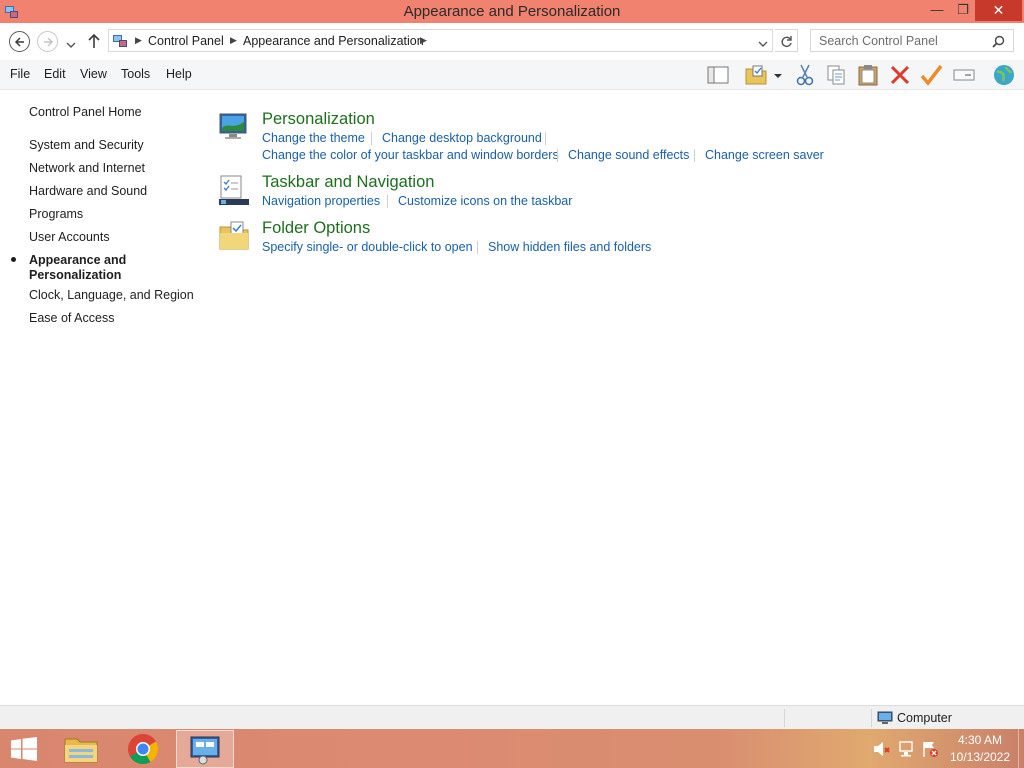 Image resolution: width=1024 pixels, height=768 pixels. I want to click on nav-ease-of-access: Ease of Access, so click(71, 318).